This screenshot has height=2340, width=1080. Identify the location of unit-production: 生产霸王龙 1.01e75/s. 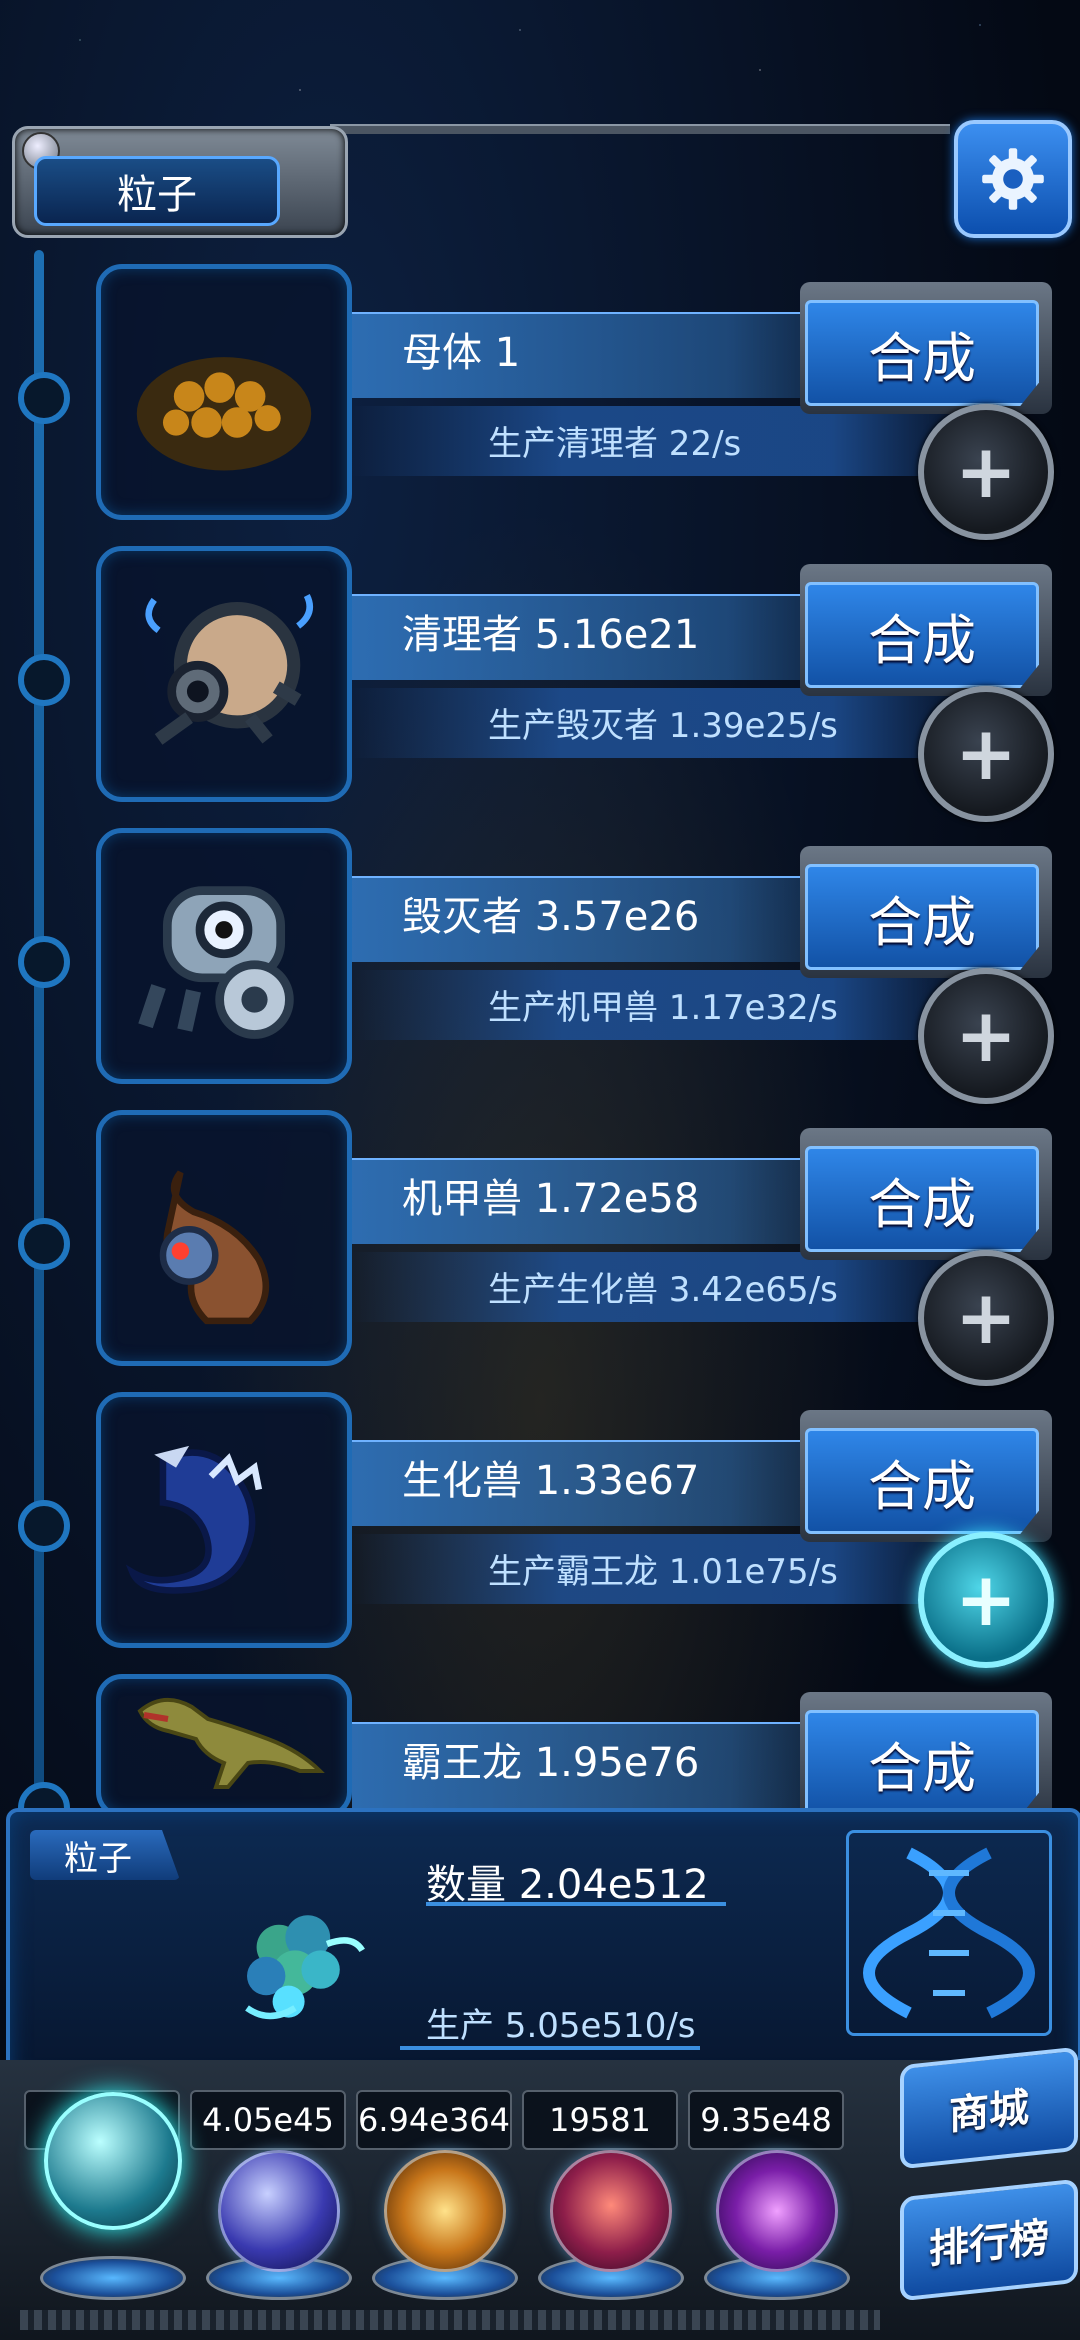
(663, 1572).